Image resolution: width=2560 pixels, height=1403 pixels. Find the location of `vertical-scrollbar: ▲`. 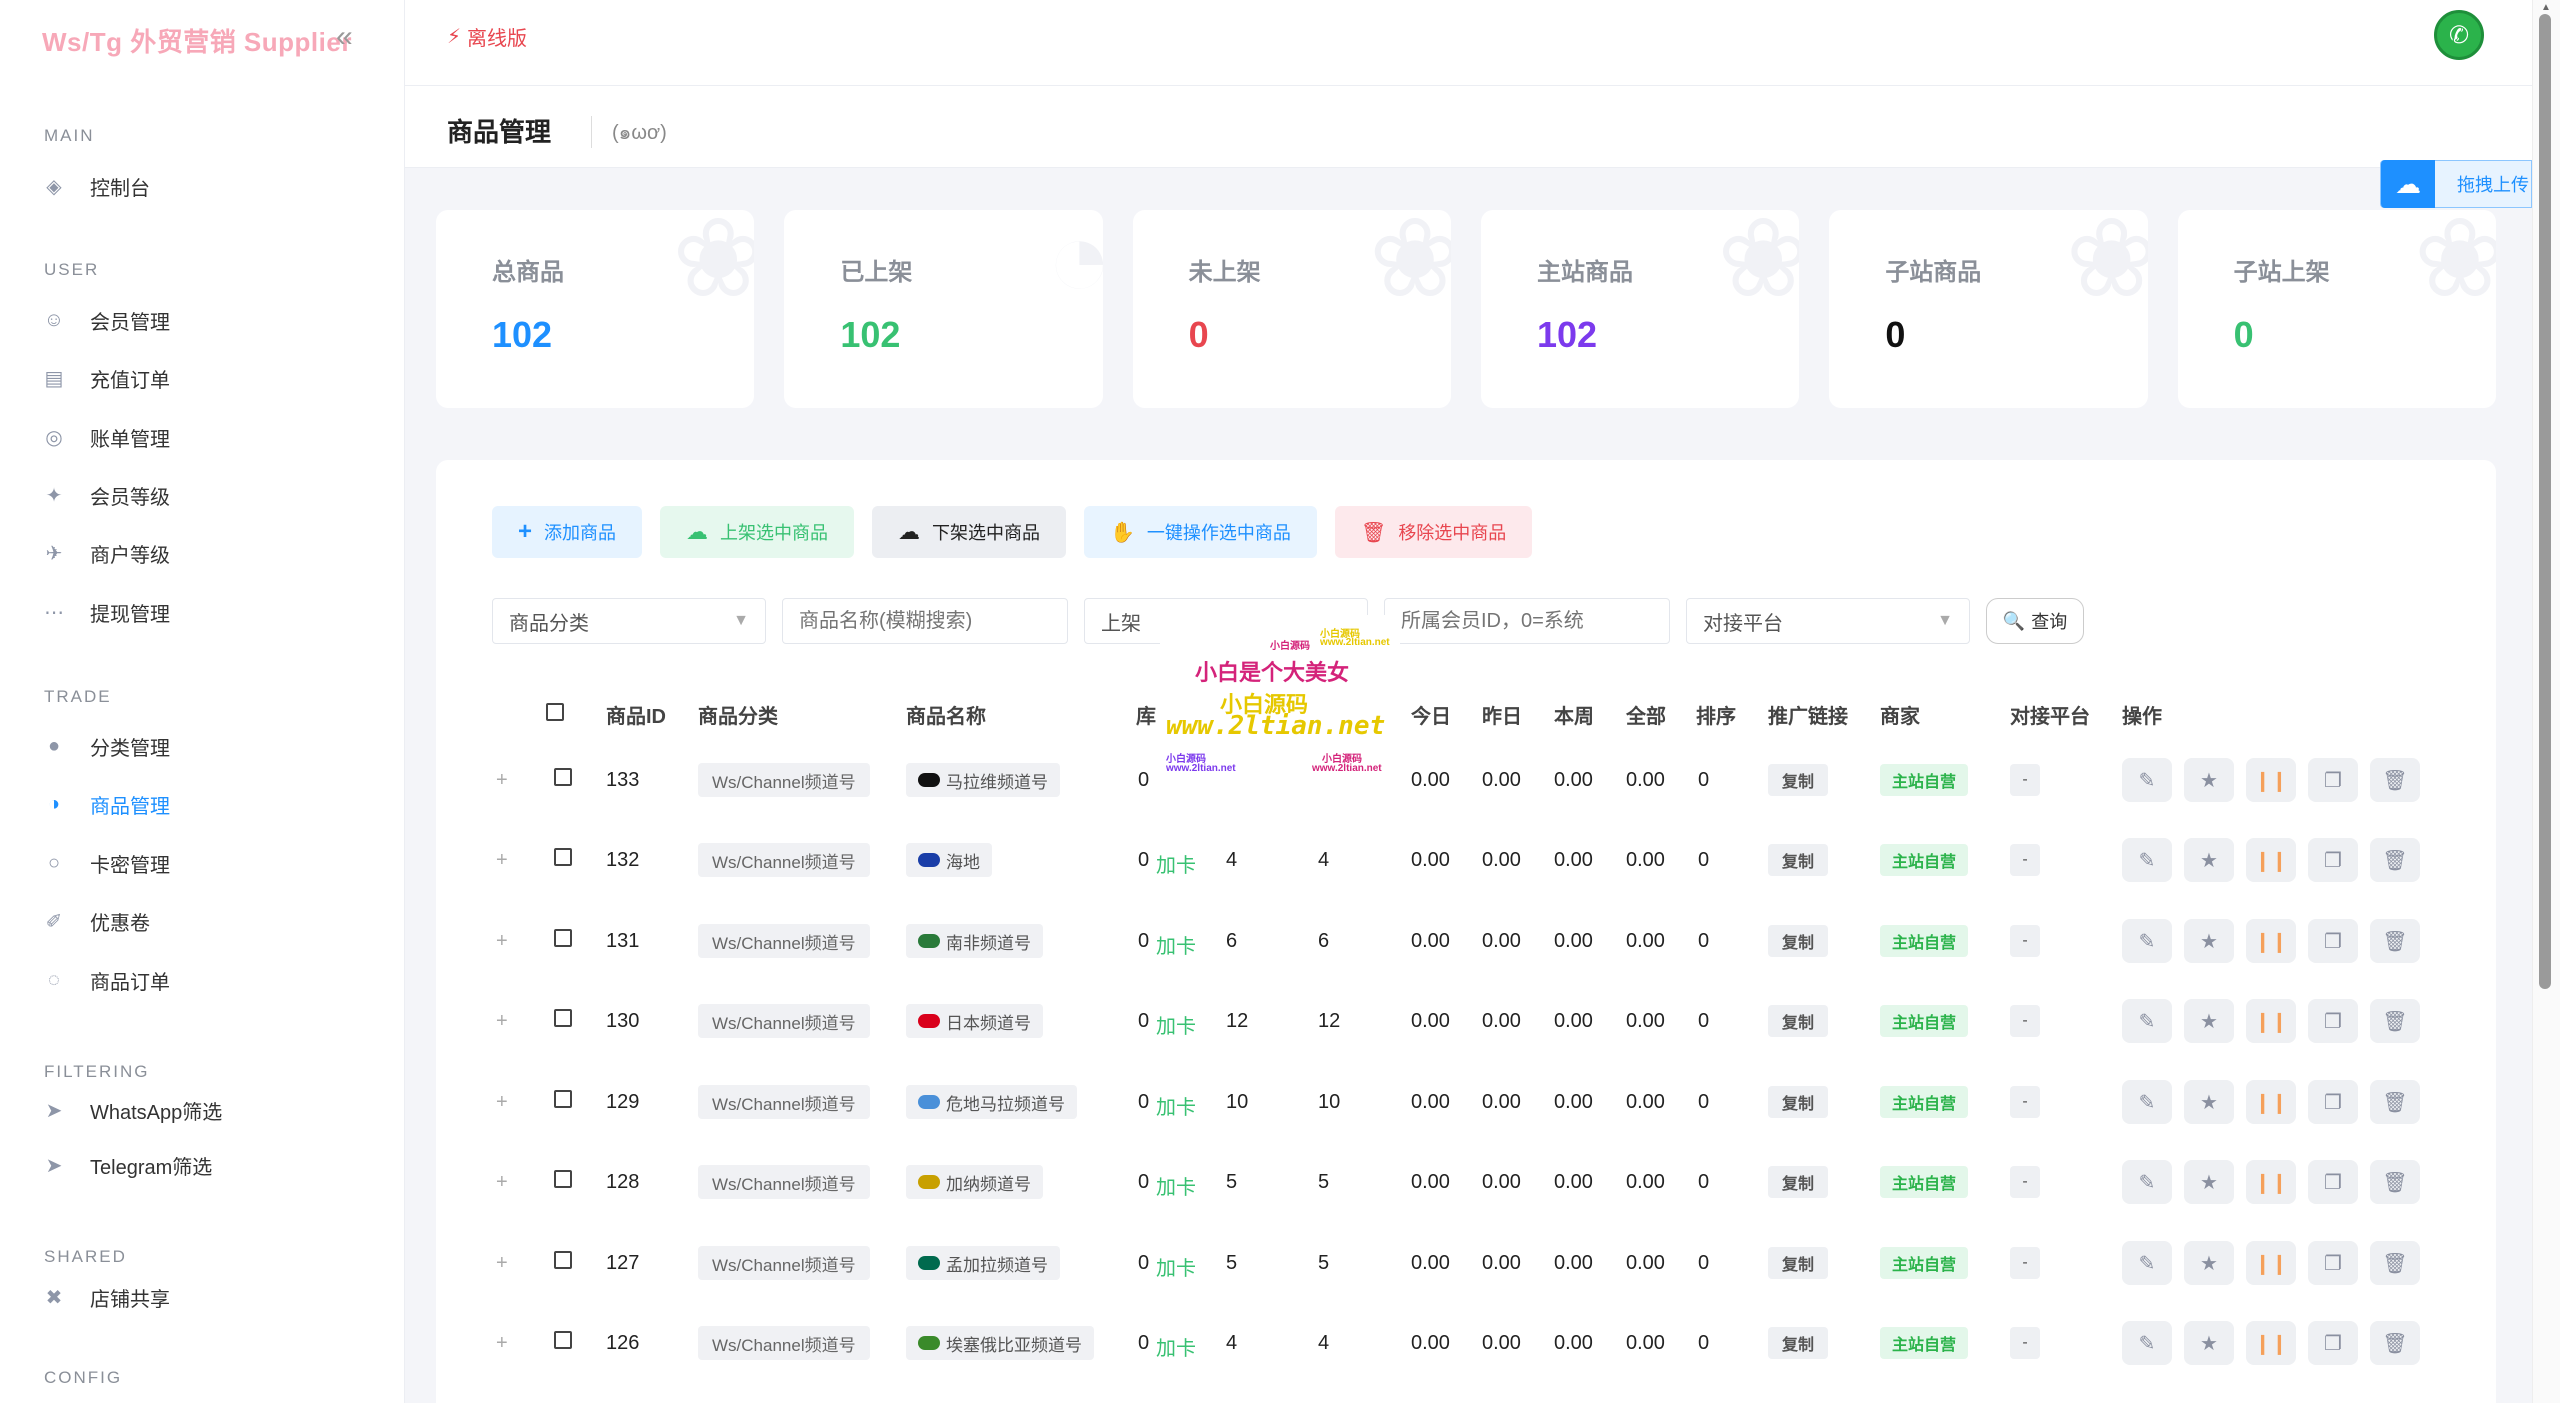

vertical-scrollbar: ▲ is located at coordinates (2546, 701).